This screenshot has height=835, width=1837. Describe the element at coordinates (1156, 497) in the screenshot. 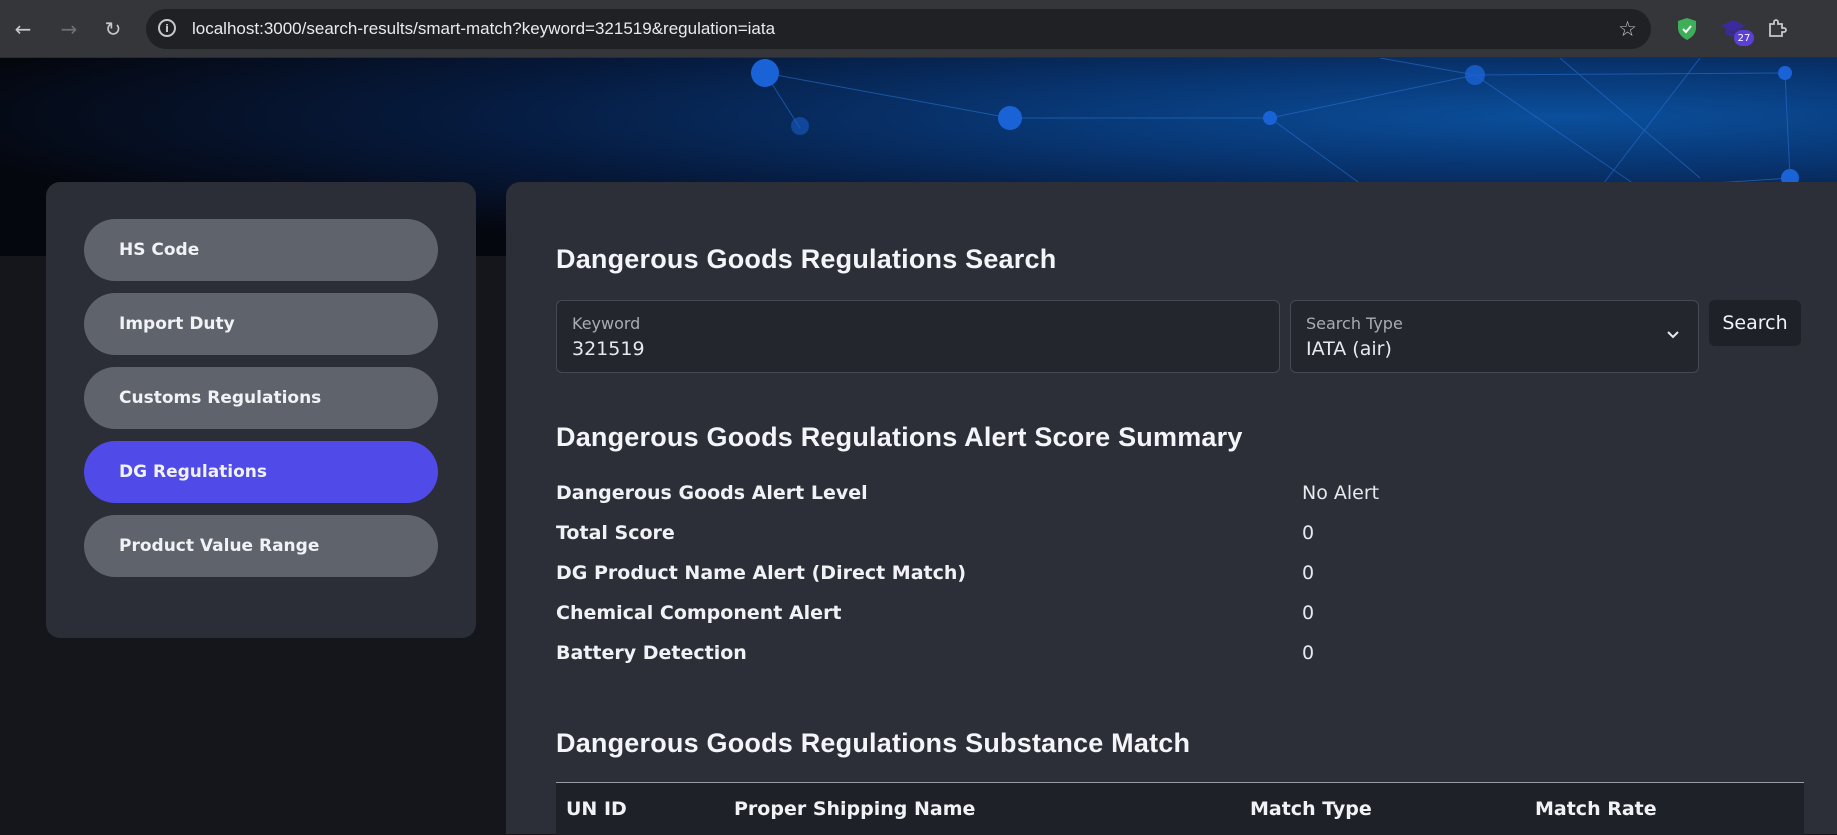

I see `summary-row: Dangerous Goods Alert Level No Alert` at that location.